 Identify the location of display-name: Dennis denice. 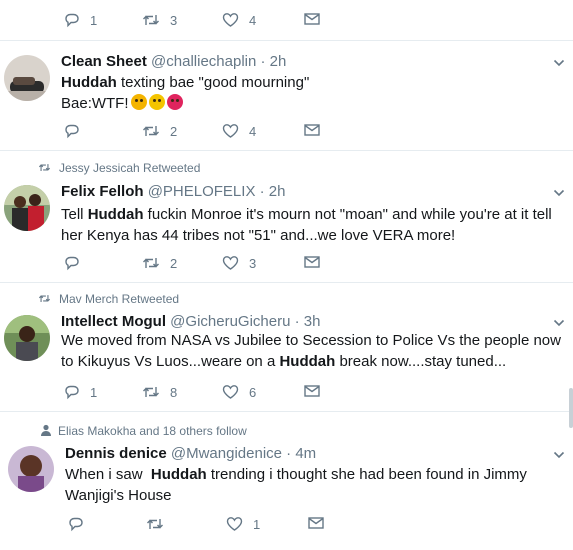
(116, 453).